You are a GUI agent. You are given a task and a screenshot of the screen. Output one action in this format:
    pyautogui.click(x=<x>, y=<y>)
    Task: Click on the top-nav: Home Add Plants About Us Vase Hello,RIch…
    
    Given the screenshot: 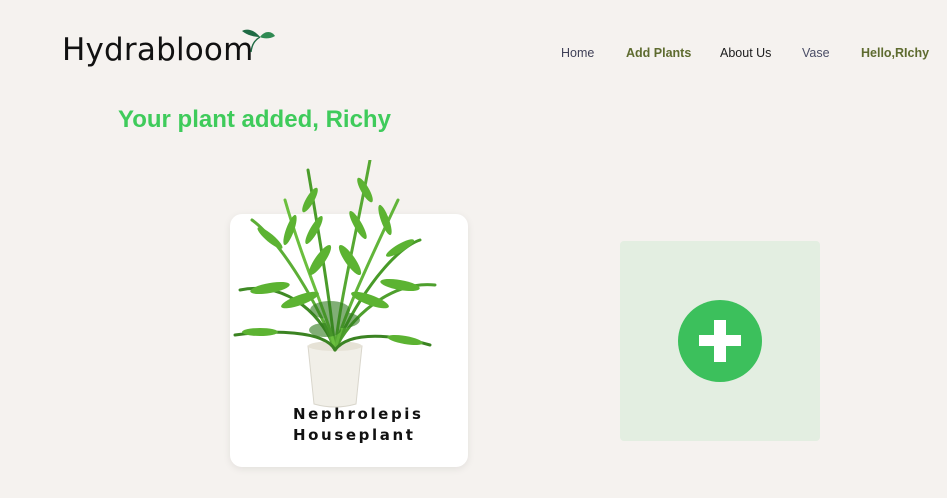 What is the action you would take?
    pyautogui.click(x=473, y=55)
    